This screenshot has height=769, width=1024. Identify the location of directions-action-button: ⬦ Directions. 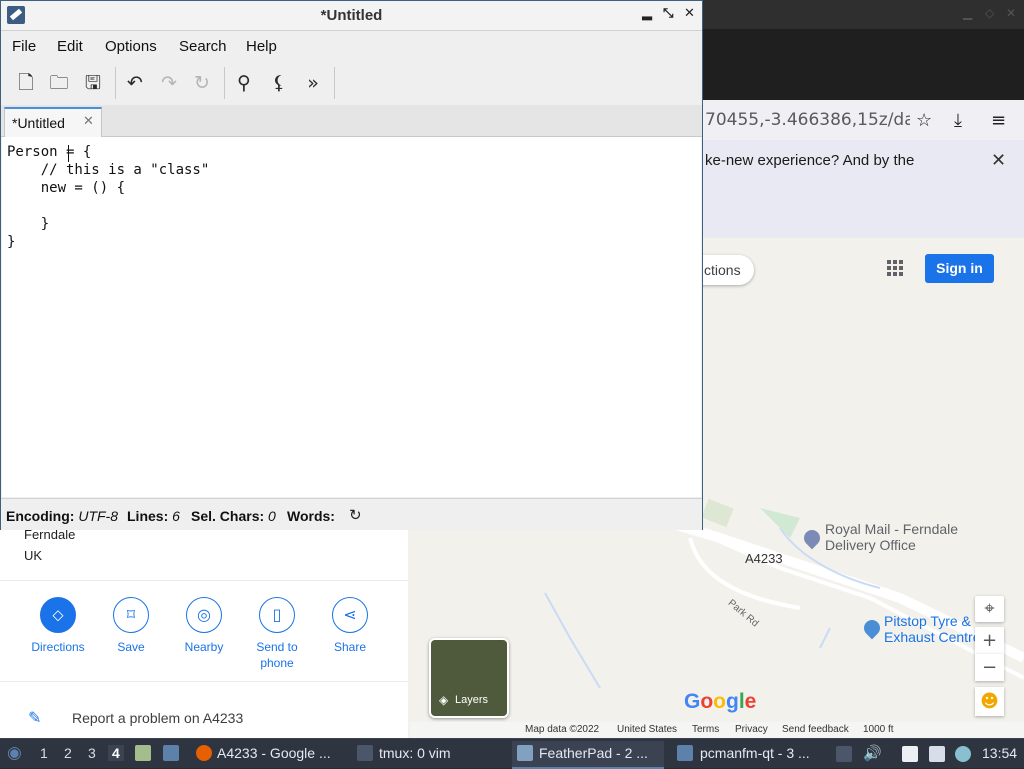
(58, 626).